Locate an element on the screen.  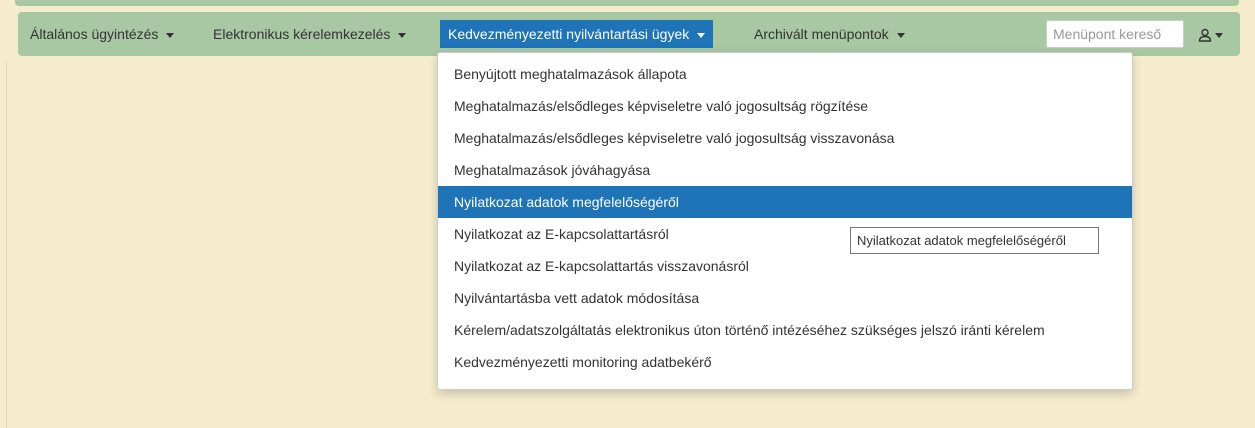
menu-label: Általános ügyintézés is located at coordinates (94, 34).